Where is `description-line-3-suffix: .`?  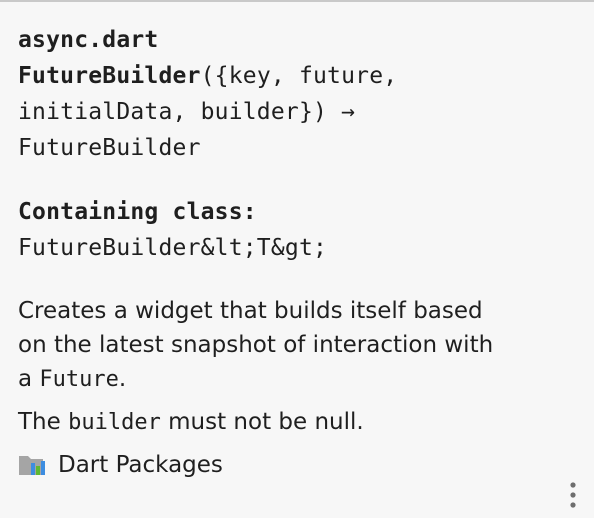 description-line-3-suffix: . is located at coordinates (122, 379).